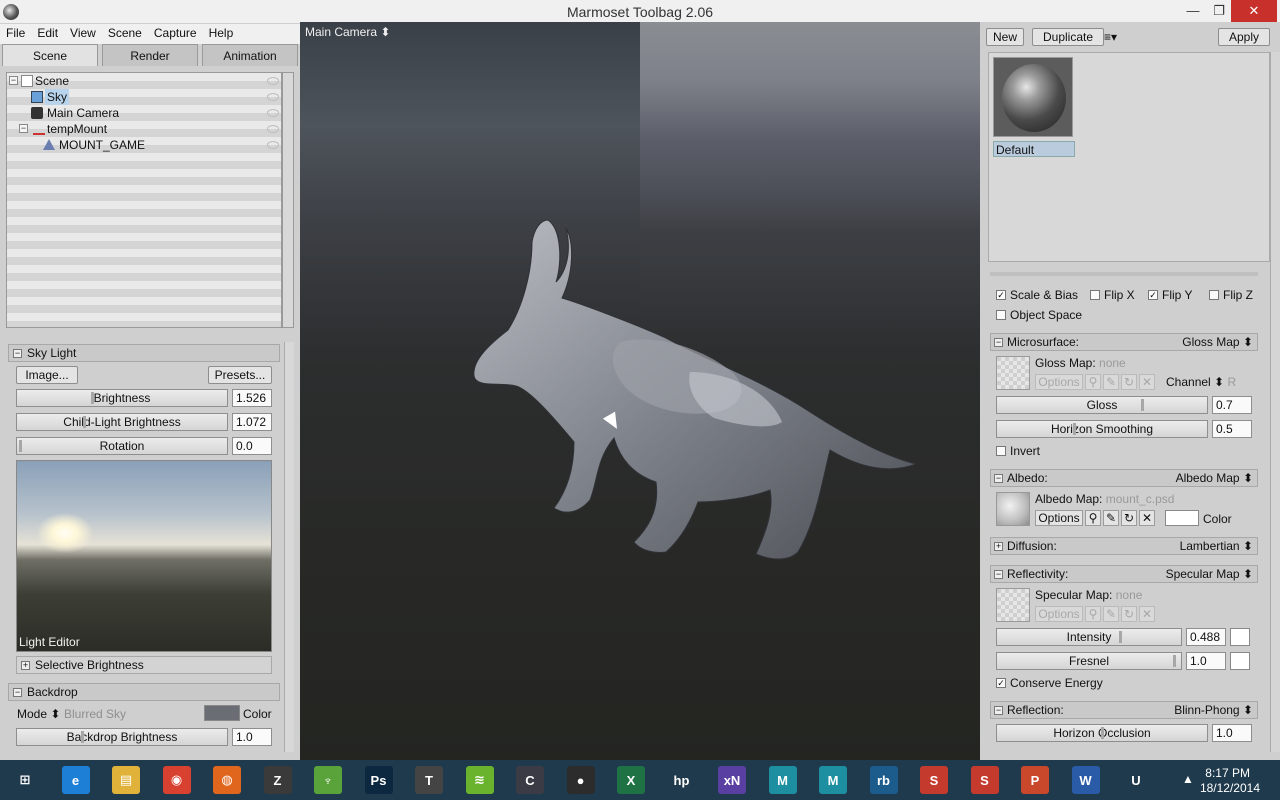  I want to click on close-button: ✕, so click(1254, 11).